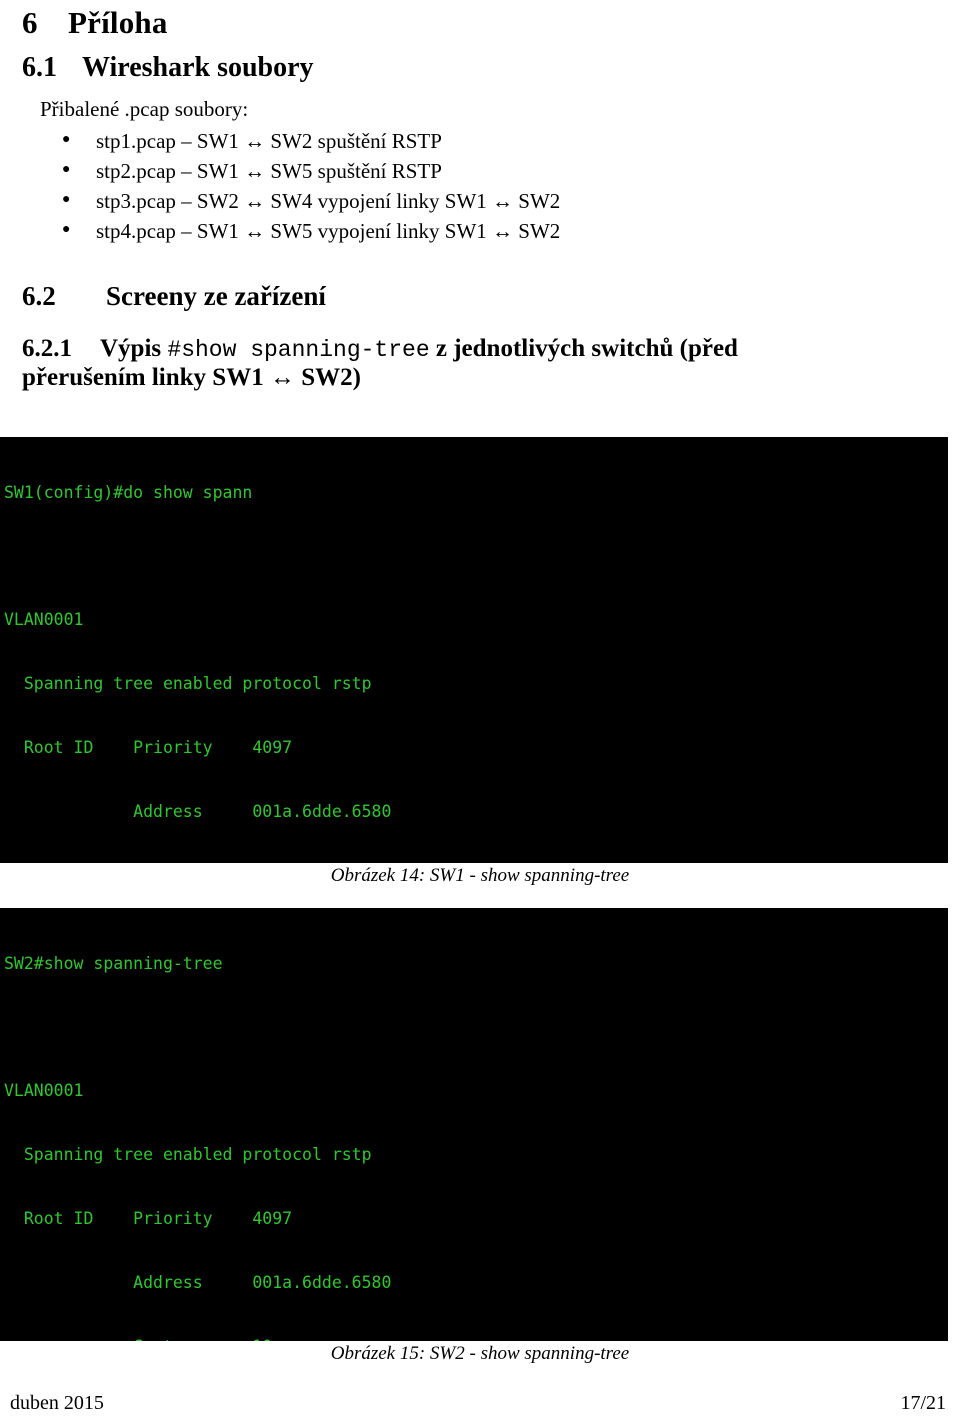  What do you see at coordinates (298, 350) in the screenshot?
I see `heading-listing-command: #show spanning-tree` at bounding box center [298, 350].